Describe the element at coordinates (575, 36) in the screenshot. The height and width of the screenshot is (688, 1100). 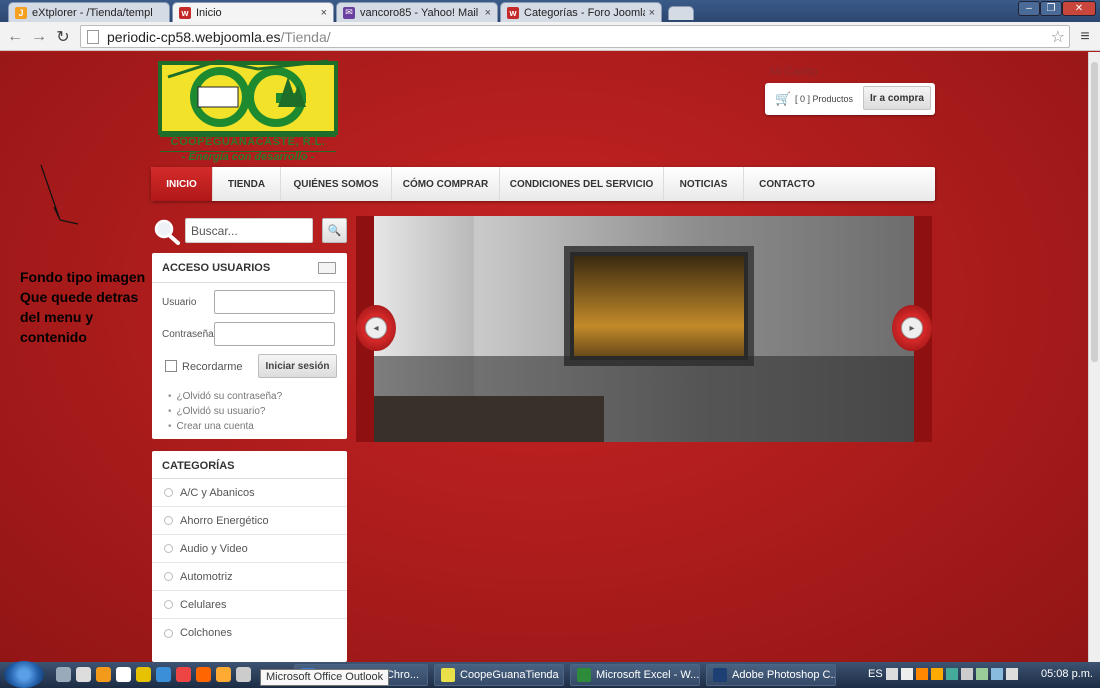
I see `address-bar: periodic-cp58.webjoomla.es/Tienda/ ☆` at that location.